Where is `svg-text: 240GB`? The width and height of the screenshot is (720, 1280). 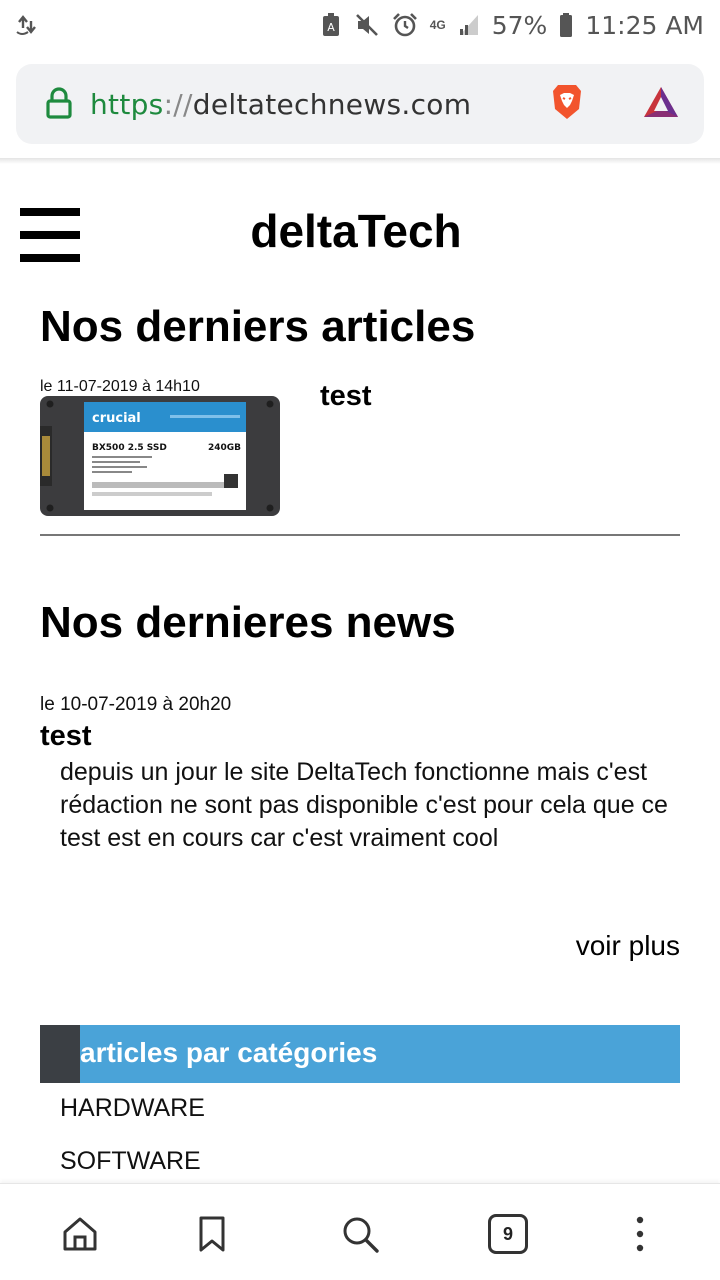
svg-text: 240GB is located at coordinates (224, 448).